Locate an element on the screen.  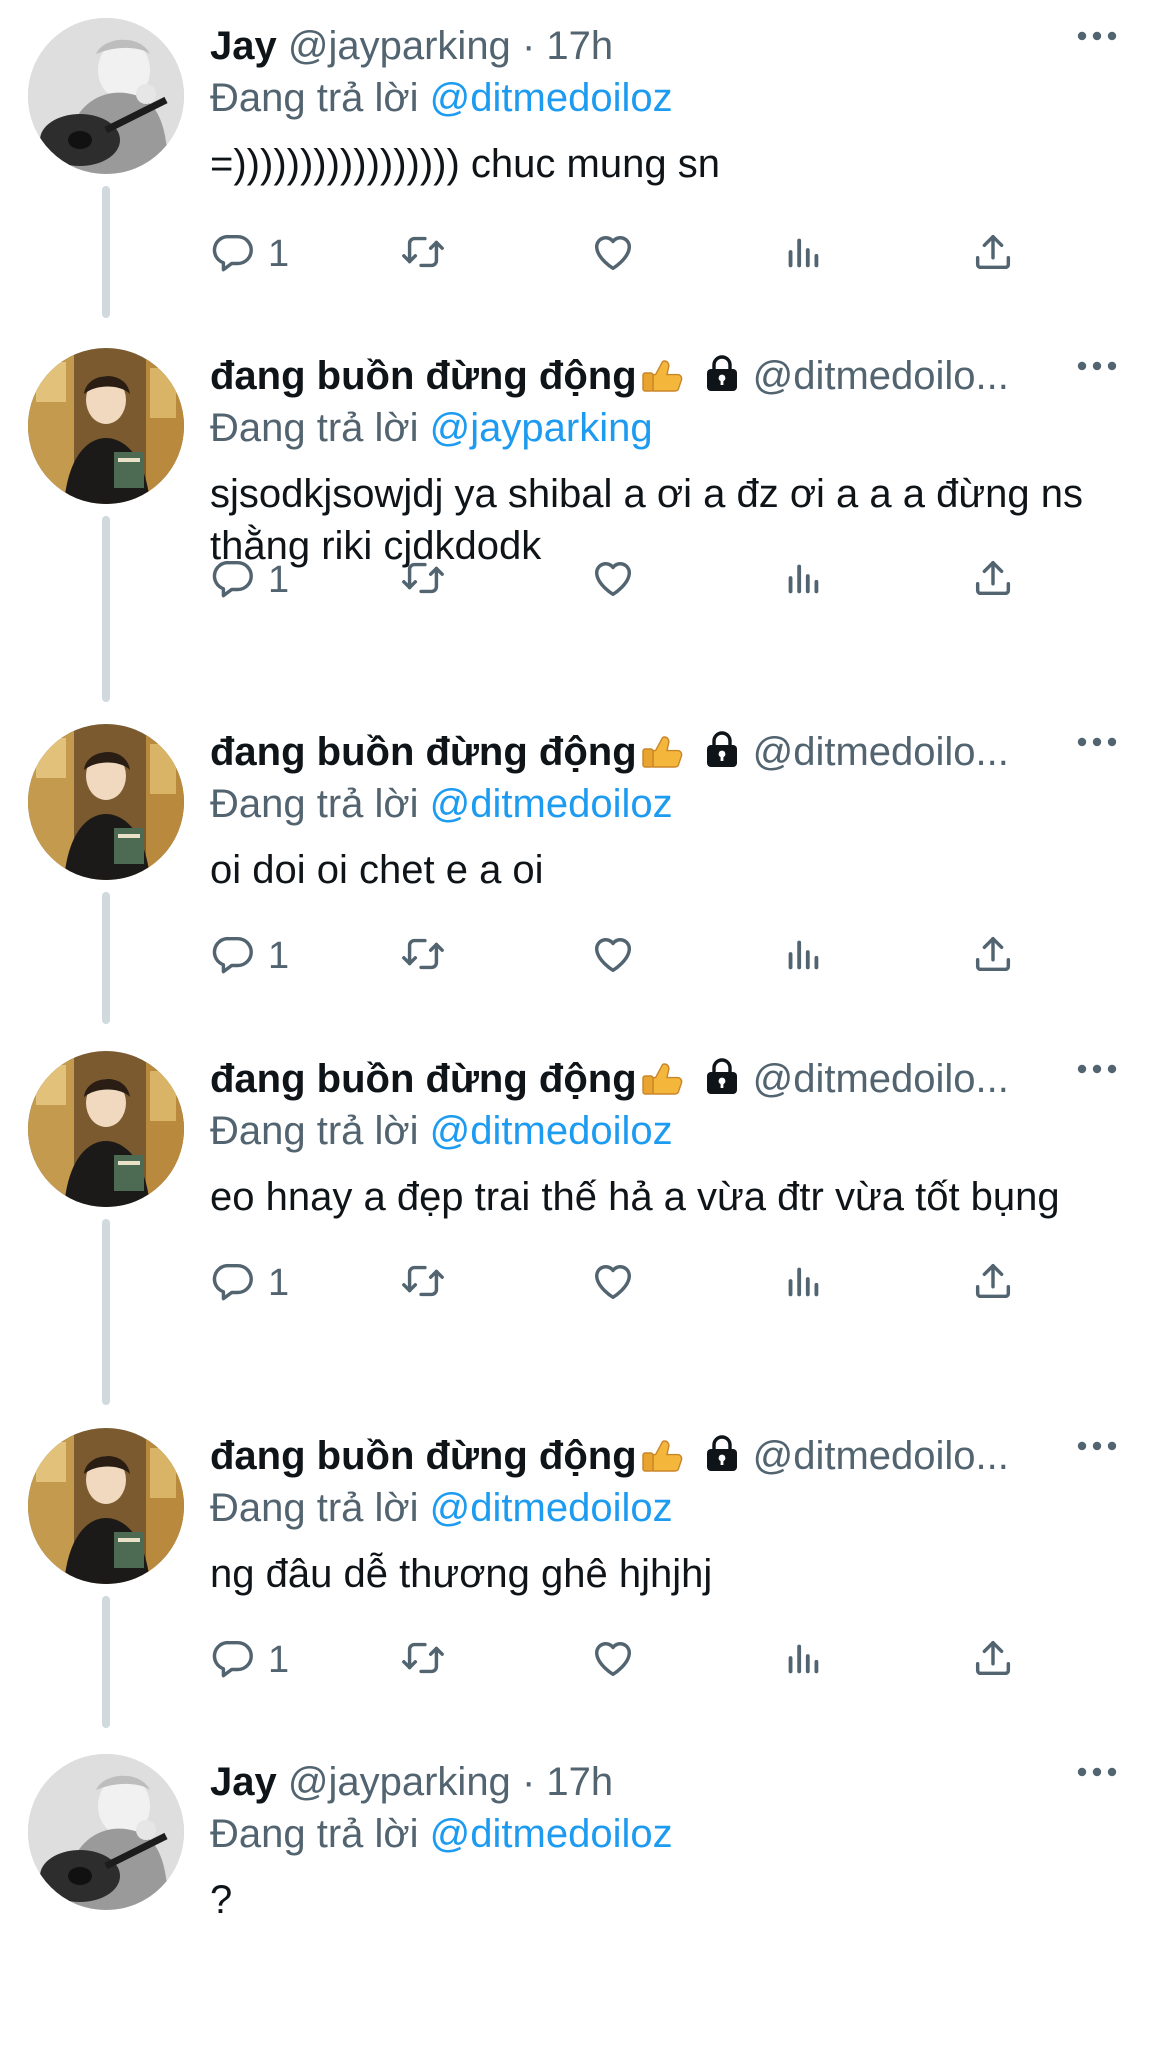
tweet-text: oi doi oi chet e a oi is located at coordinates (377, 870).